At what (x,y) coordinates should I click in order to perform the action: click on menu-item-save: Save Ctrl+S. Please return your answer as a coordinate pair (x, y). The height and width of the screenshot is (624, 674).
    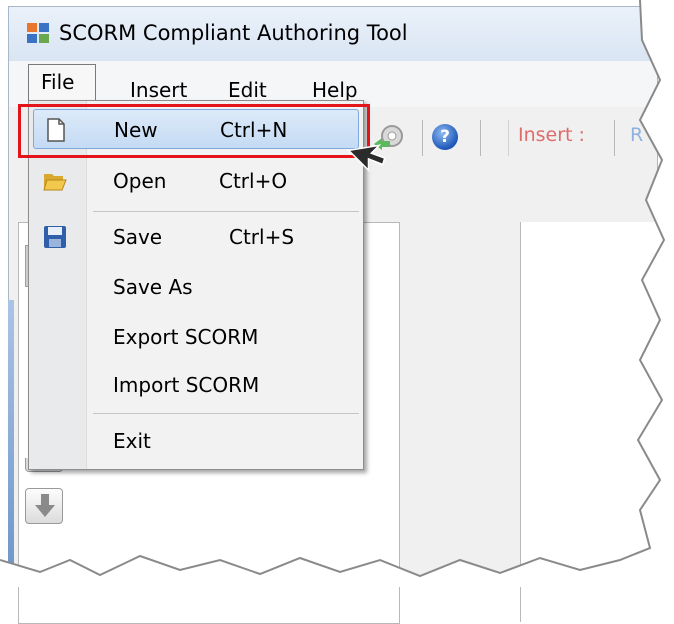
    Looking at the image, I should click on (196, 237).